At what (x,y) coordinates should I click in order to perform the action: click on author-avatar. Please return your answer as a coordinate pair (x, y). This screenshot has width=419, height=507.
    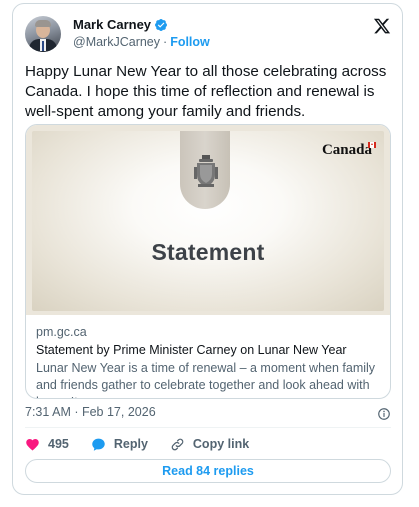
    Looking at the image, I should click on (43, 34).